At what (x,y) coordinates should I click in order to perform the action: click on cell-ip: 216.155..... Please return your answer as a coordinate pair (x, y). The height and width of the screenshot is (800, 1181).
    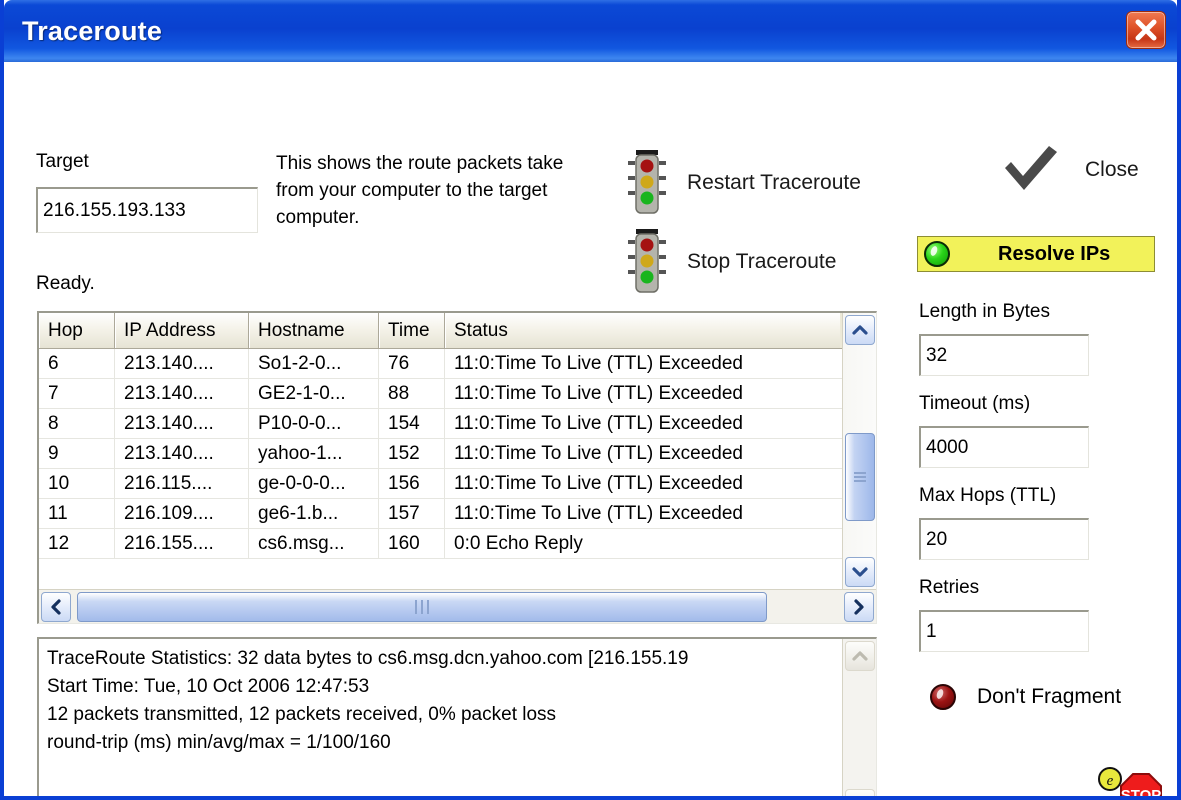
    Looking at the image, I should click on (182, 544).